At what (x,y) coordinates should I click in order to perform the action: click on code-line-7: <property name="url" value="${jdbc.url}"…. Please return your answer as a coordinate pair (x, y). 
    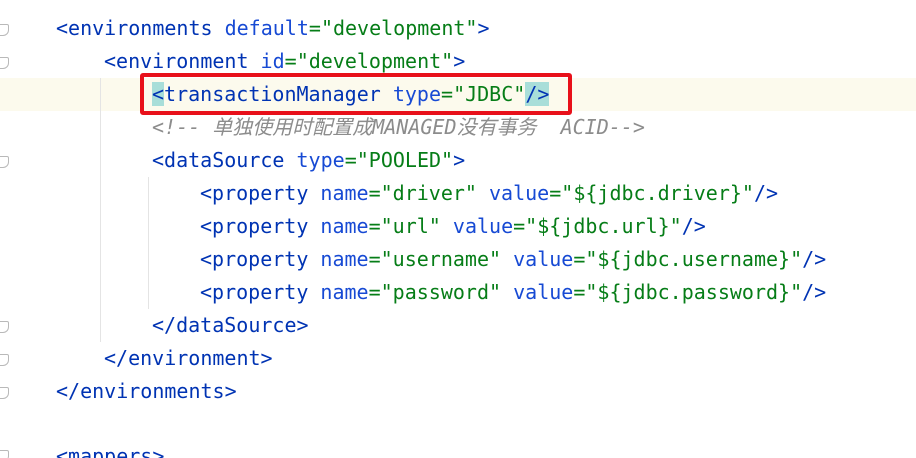
    Looking at the image, I should click on (453, 226).